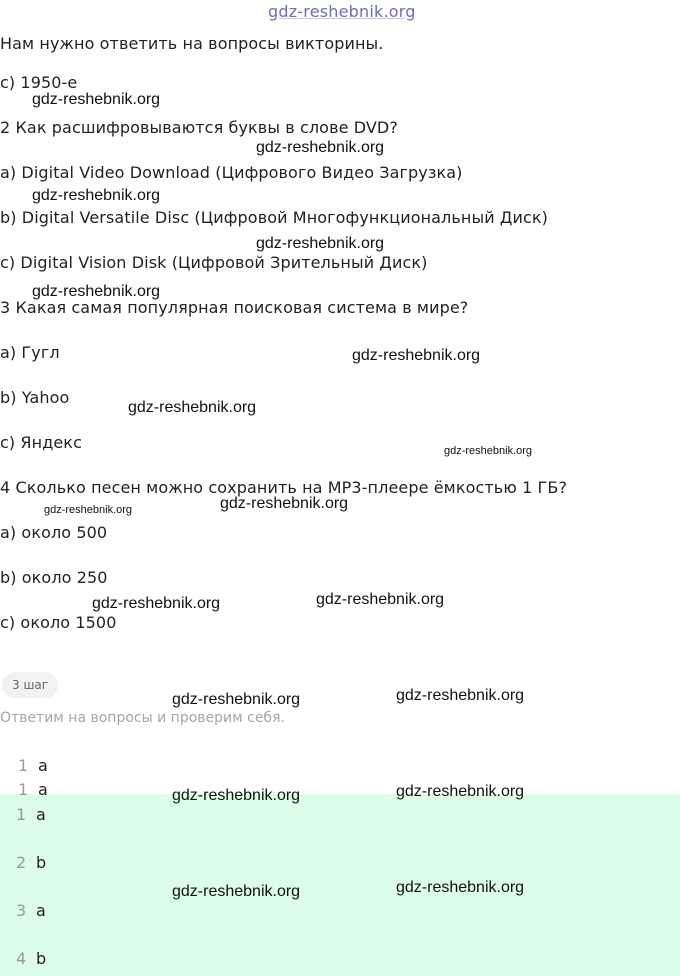  I want to click on answer-option: b) около 250, so click(54, 577).